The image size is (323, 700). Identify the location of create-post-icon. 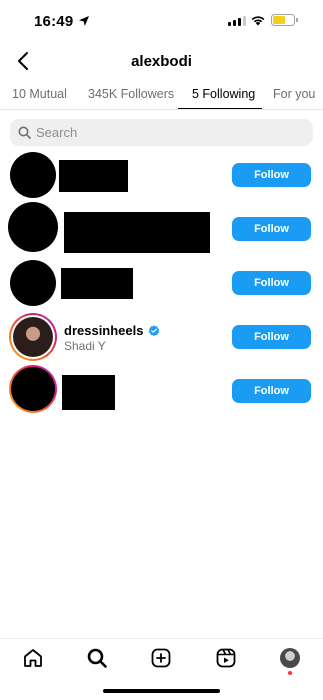
(161, 658).